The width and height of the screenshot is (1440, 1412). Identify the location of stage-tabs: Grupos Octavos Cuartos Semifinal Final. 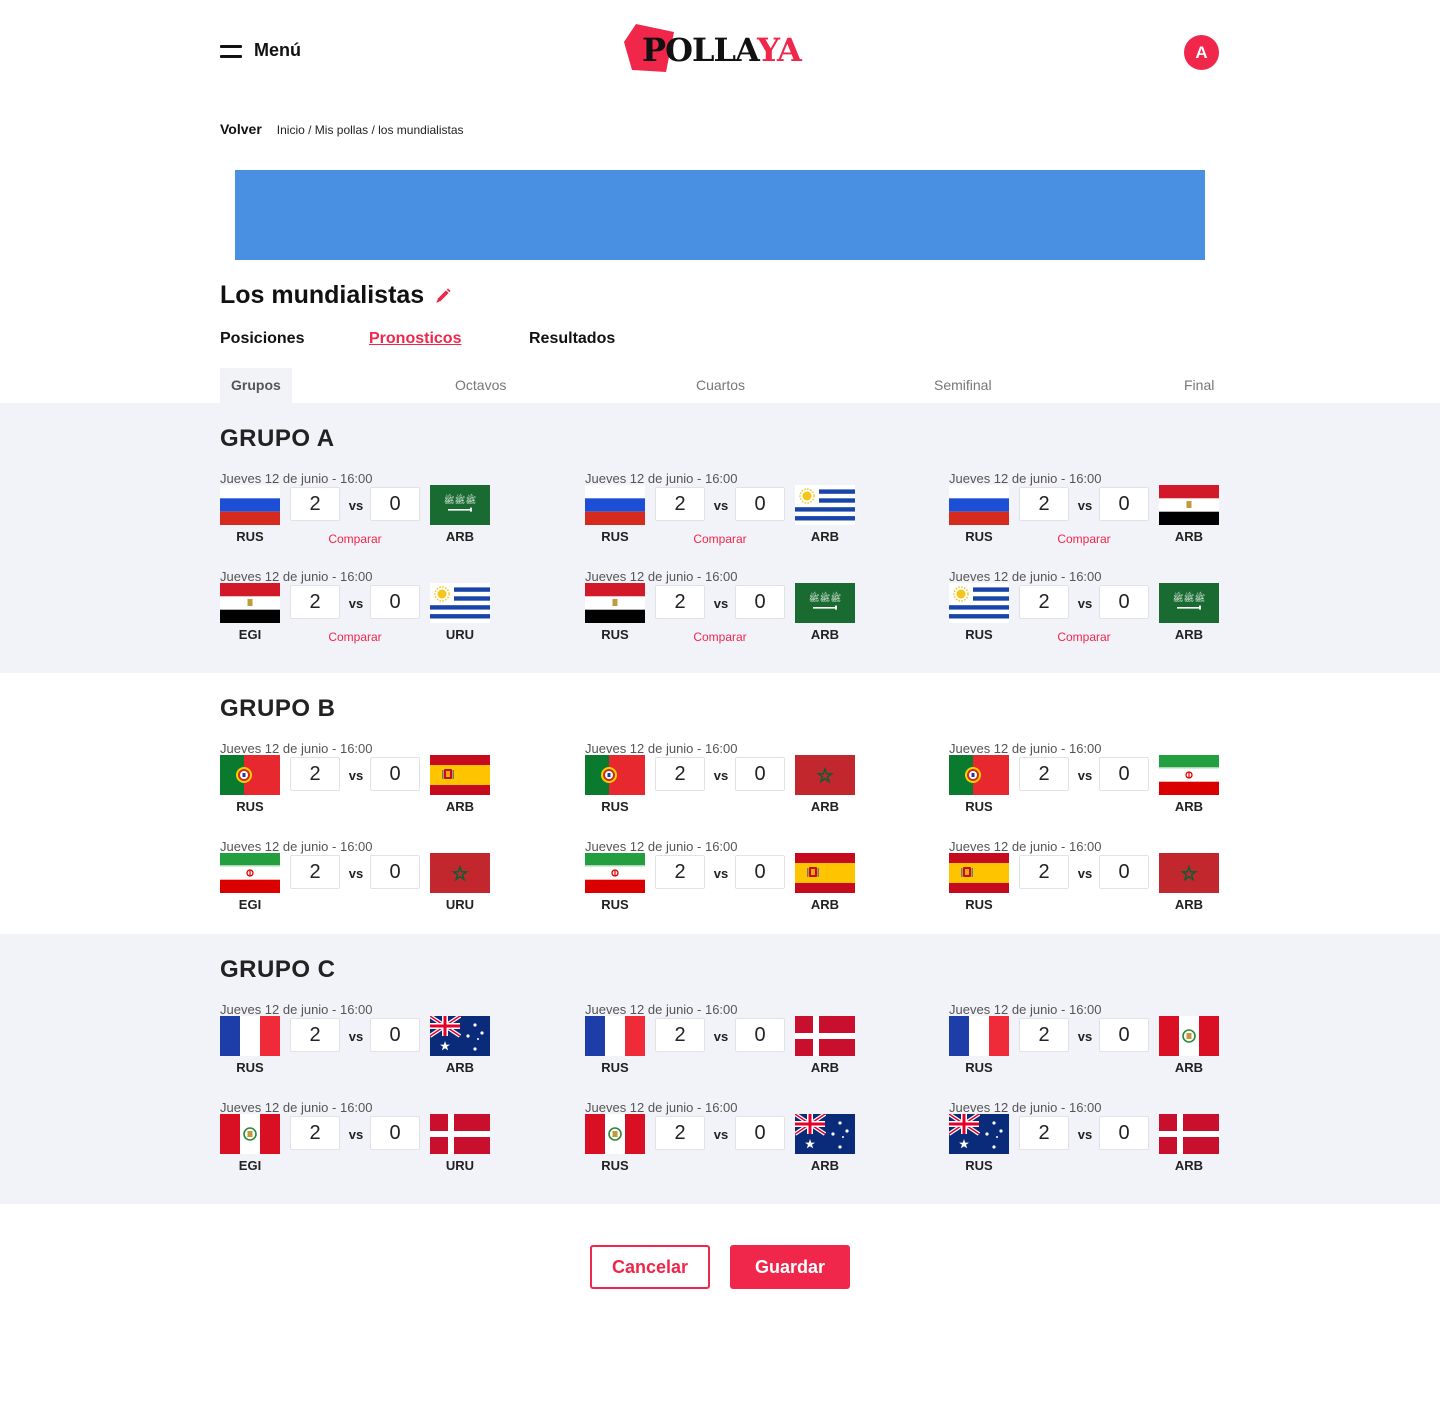
(720, 385).